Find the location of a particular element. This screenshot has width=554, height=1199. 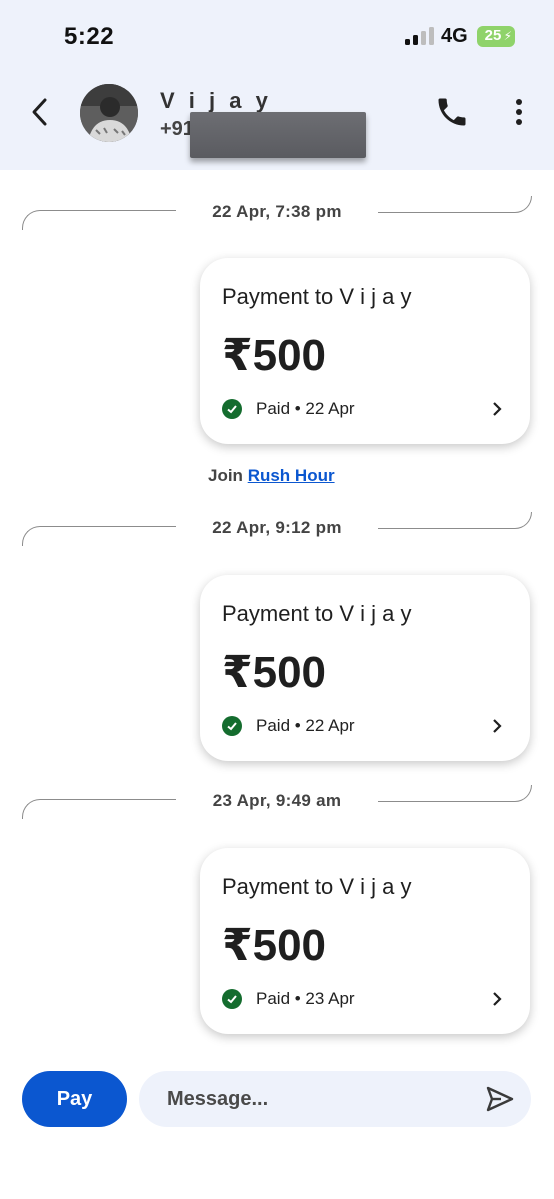

app-header: 5:22 4G 25 ⚡ V i j a y +91 is located at coordinates (277, 85).